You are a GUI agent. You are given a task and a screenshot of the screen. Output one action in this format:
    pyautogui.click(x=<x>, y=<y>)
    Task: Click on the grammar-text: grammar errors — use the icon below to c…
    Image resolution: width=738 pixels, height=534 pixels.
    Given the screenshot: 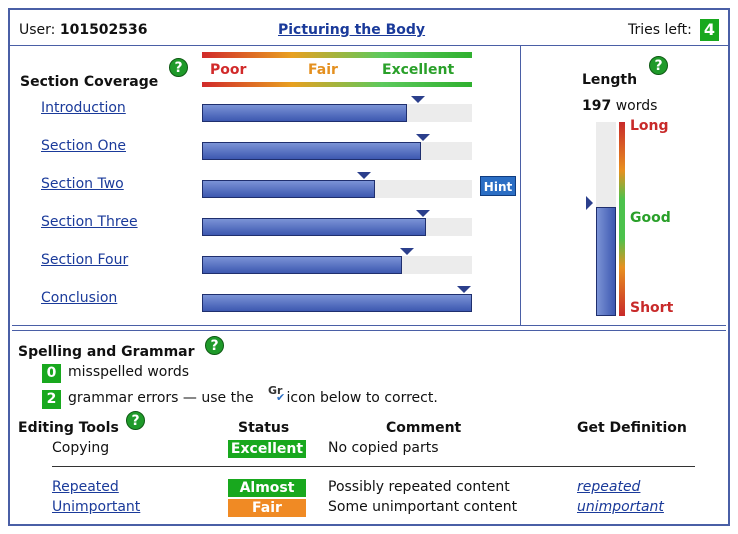 What is the action you would take?
    pyautogui.click(x=253, y=398)
    